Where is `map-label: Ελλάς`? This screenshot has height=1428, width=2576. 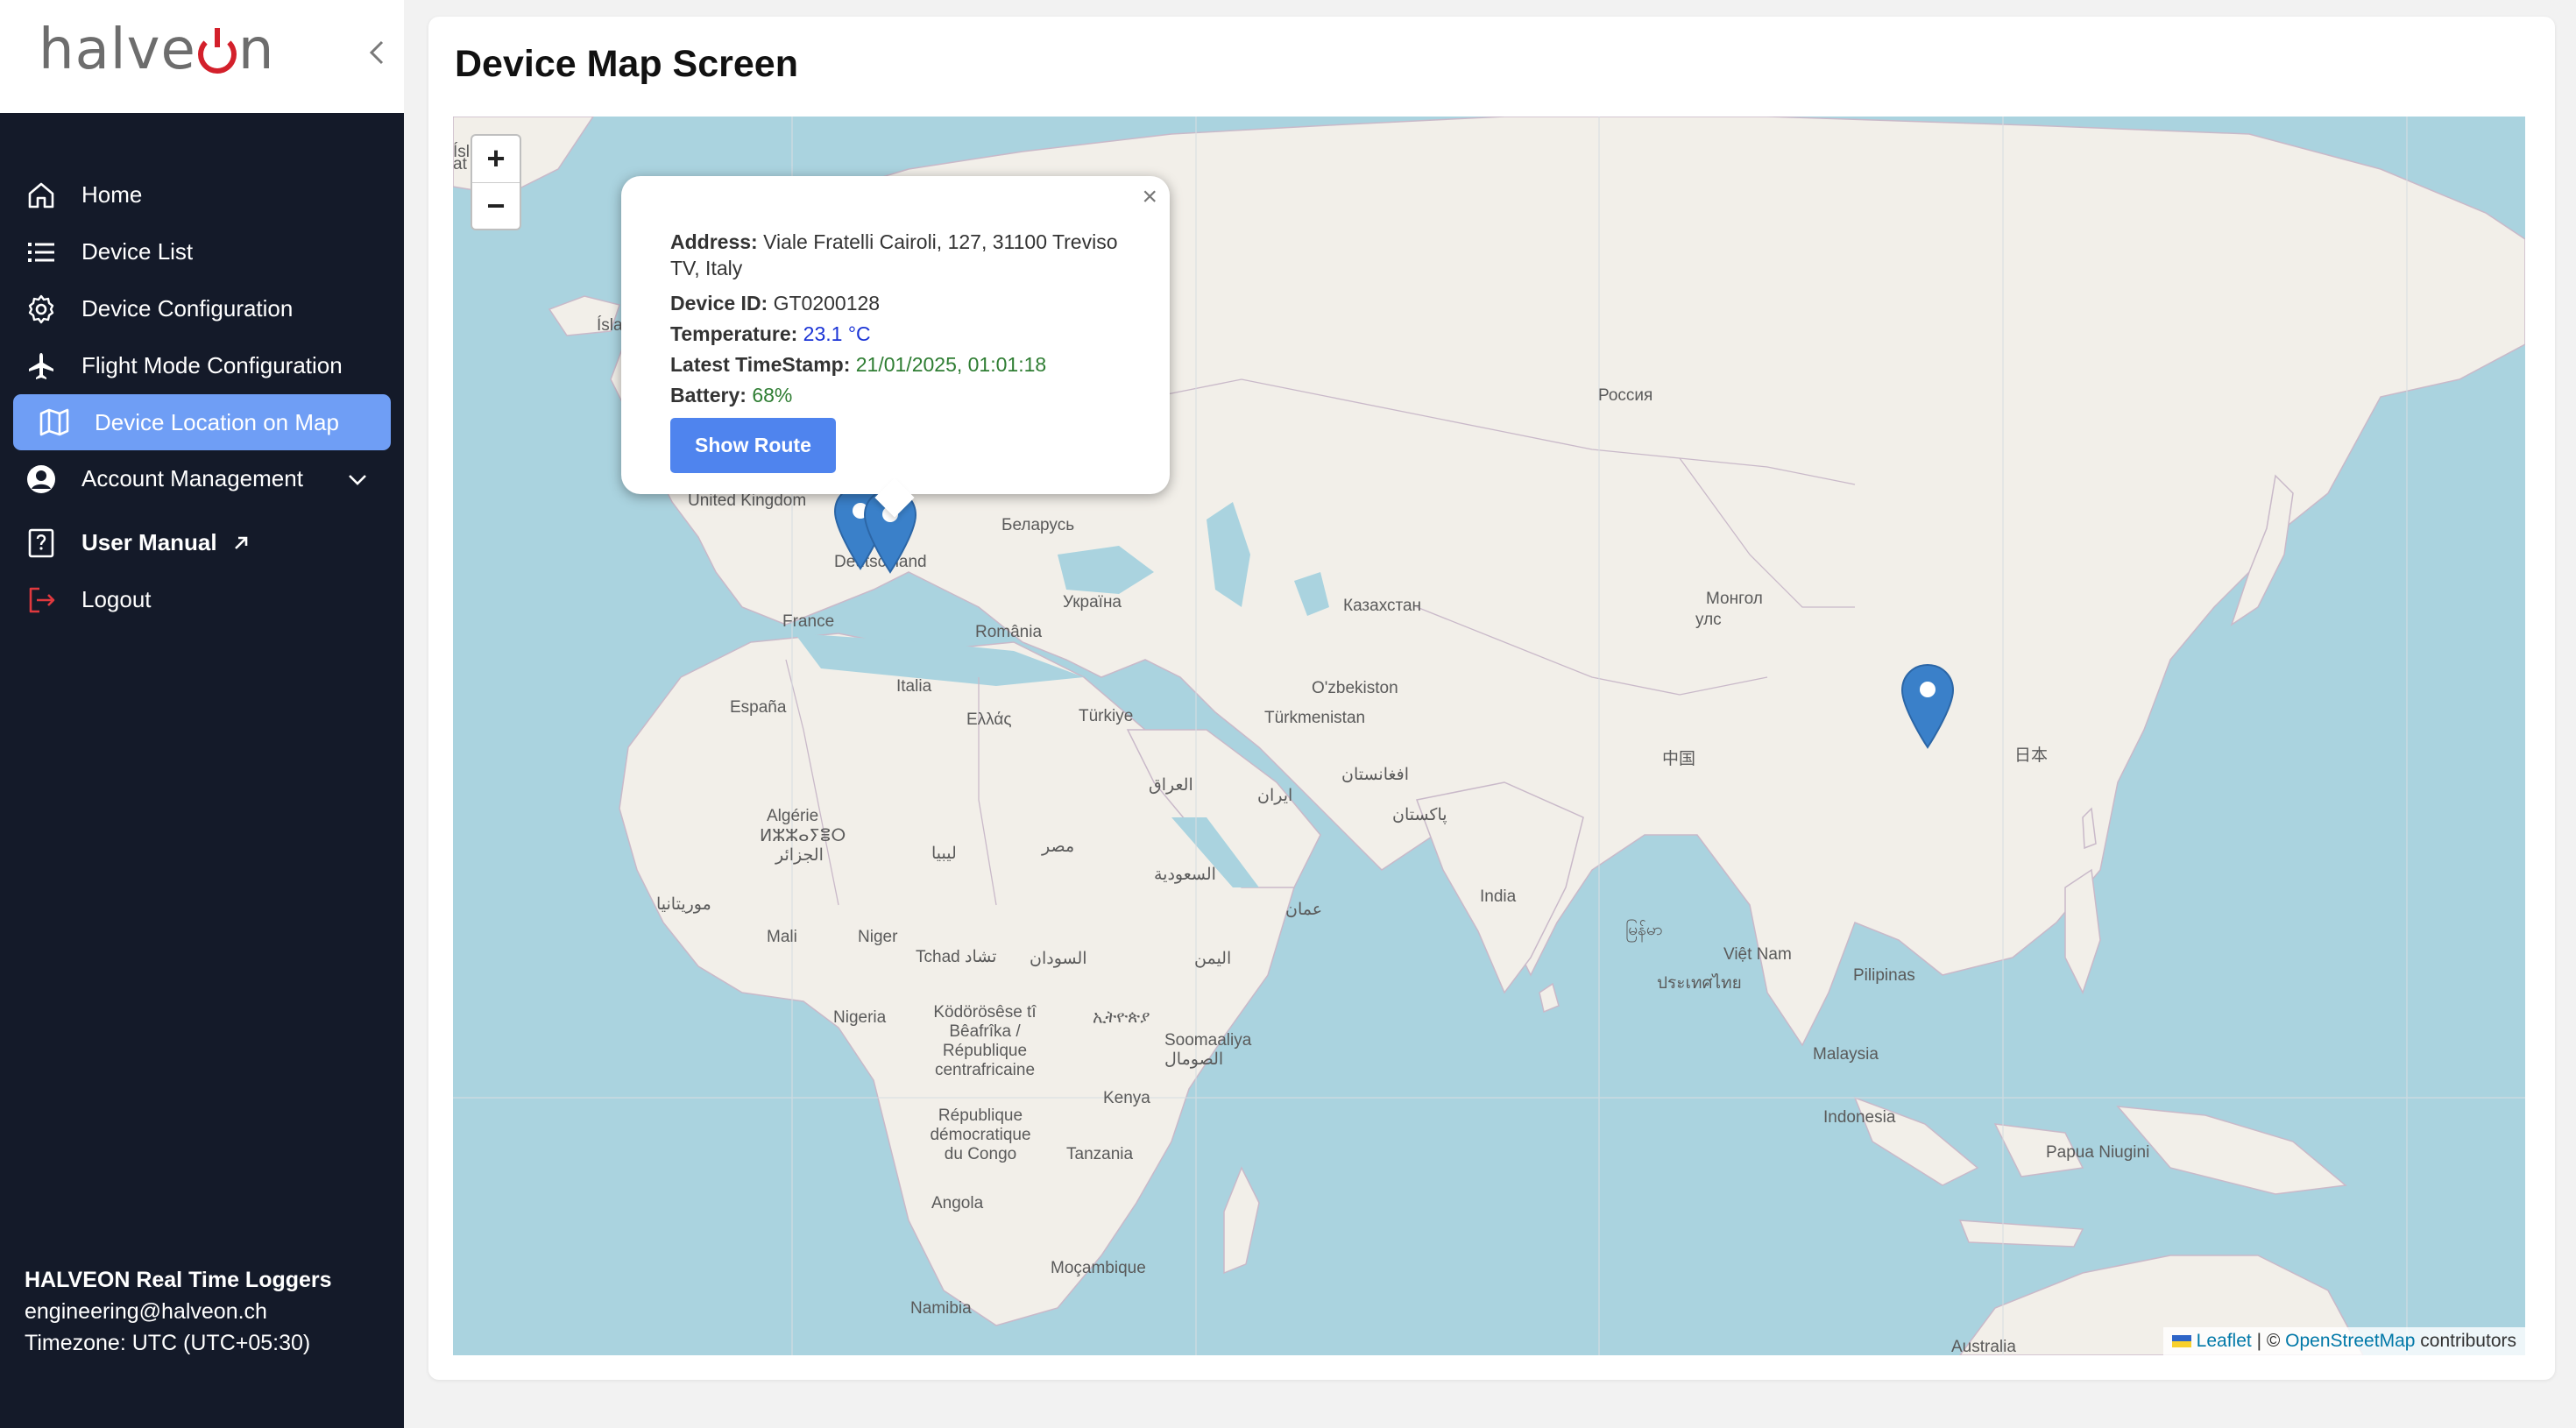 map-label: Ελλάς is located at coordinates (989, 719).